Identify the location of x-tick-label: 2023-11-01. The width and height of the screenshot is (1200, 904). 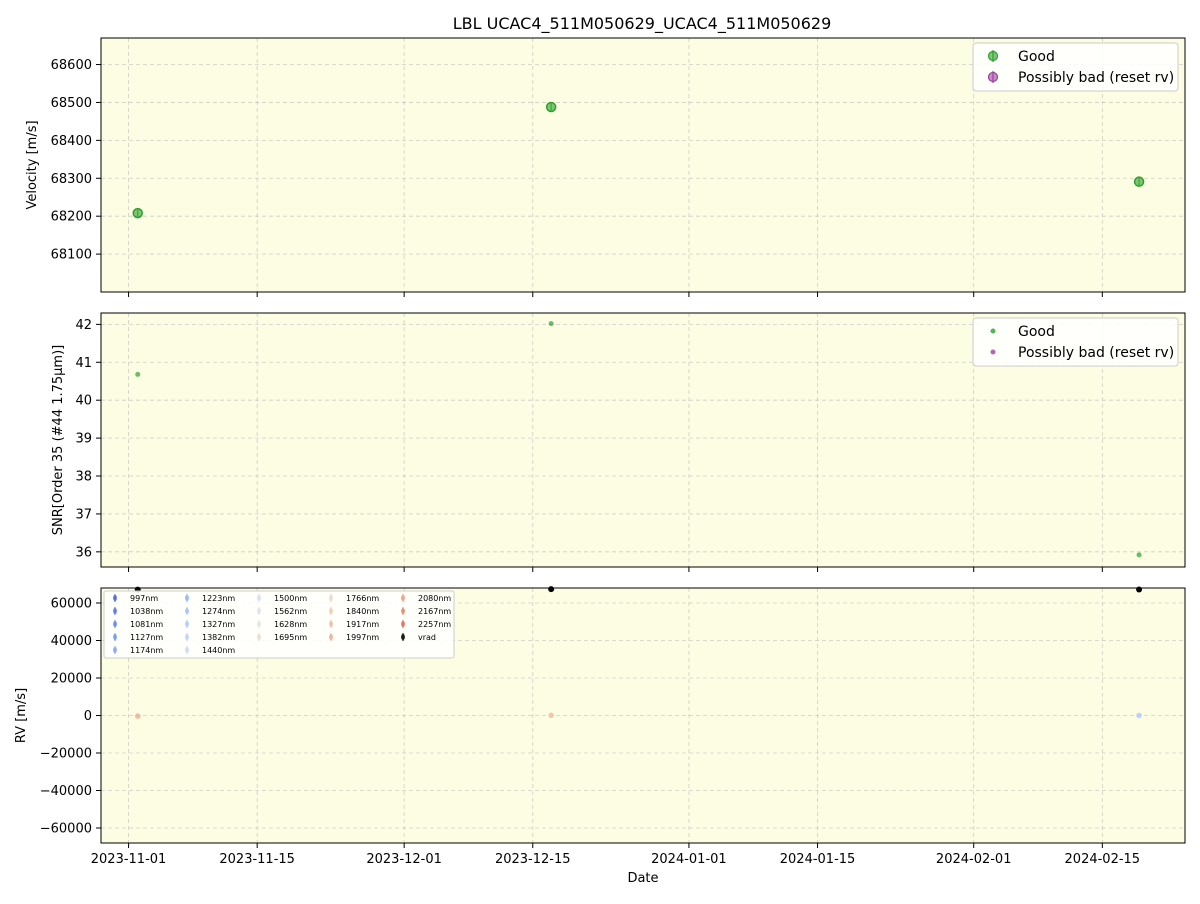
(129, 859).